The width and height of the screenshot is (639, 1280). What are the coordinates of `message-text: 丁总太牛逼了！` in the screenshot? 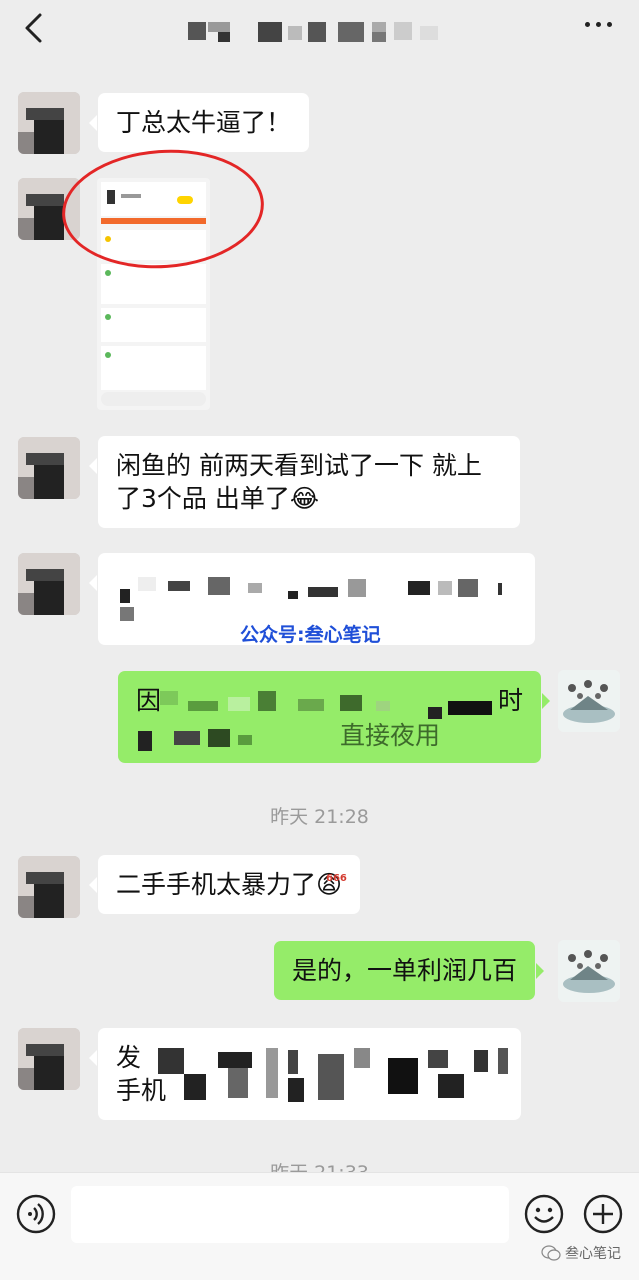 It's located at (204, 122).